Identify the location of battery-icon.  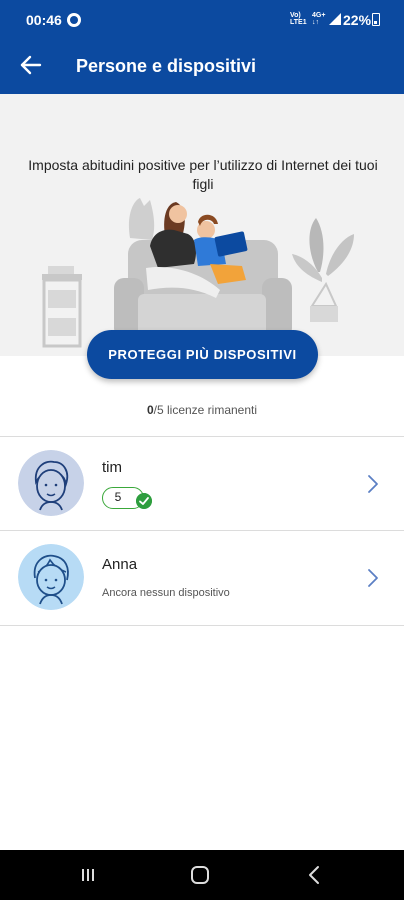
(376, 19).